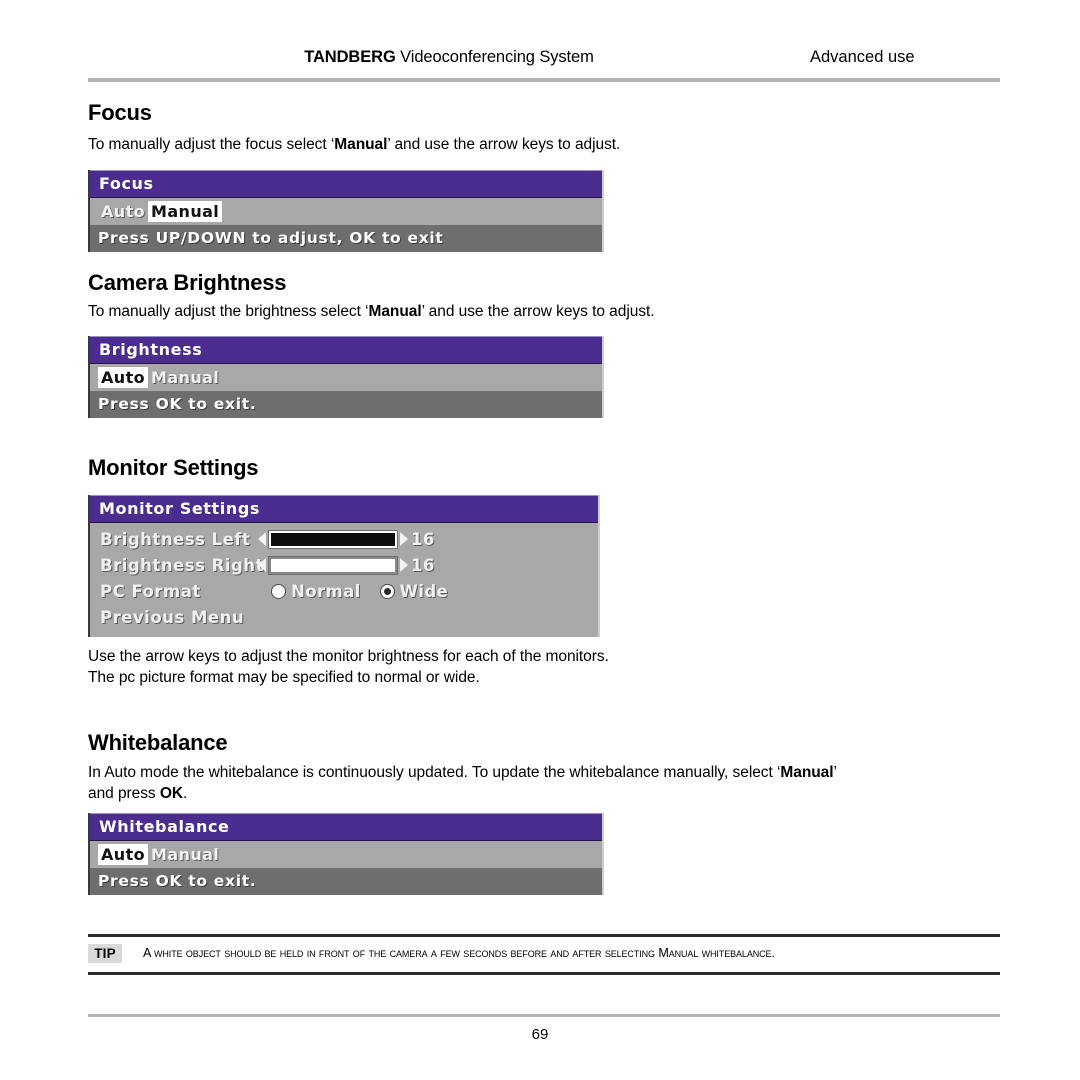 The image size is (1080, 1080). Describe the element at coordinates (544, 973) in the screenshot. I see `tip-rule-bottom` at that location.